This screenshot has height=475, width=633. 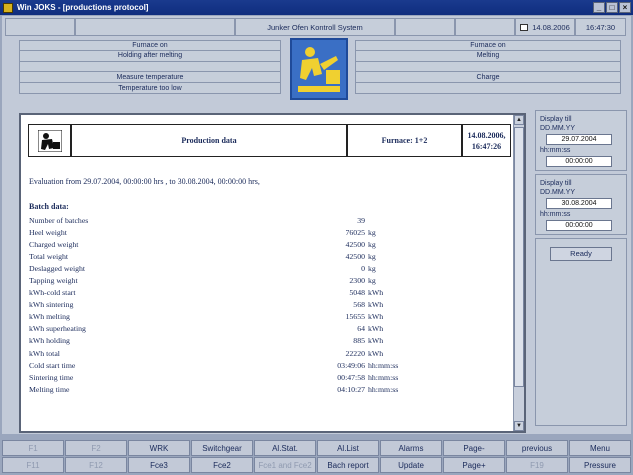 I want to click on row-value: 76025, so click(x=355, y=232).